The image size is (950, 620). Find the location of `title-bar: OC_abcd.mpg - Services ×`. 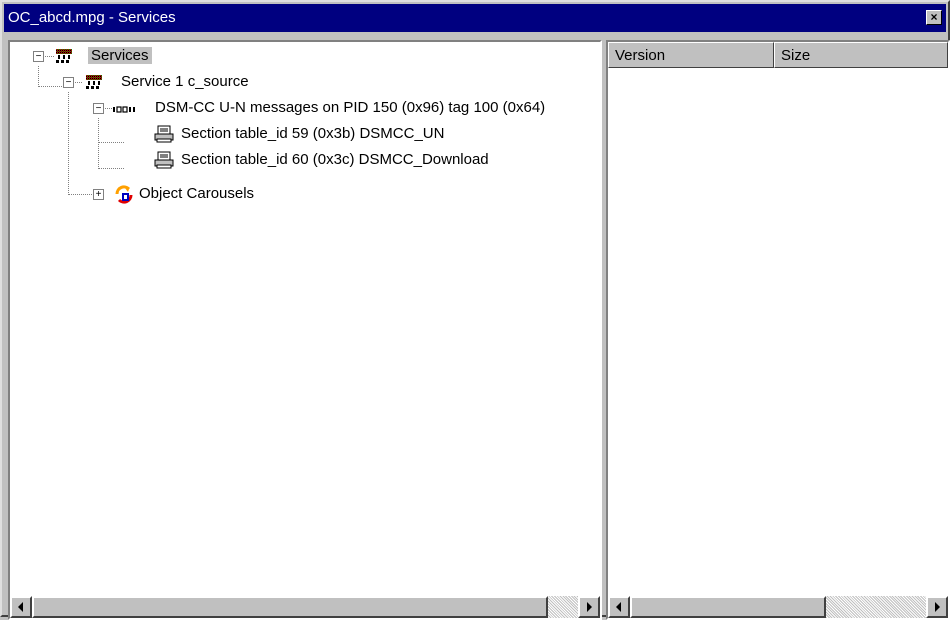

title-bar: OC_abcd.mpg - Services × is located at coordinates (475, 18).